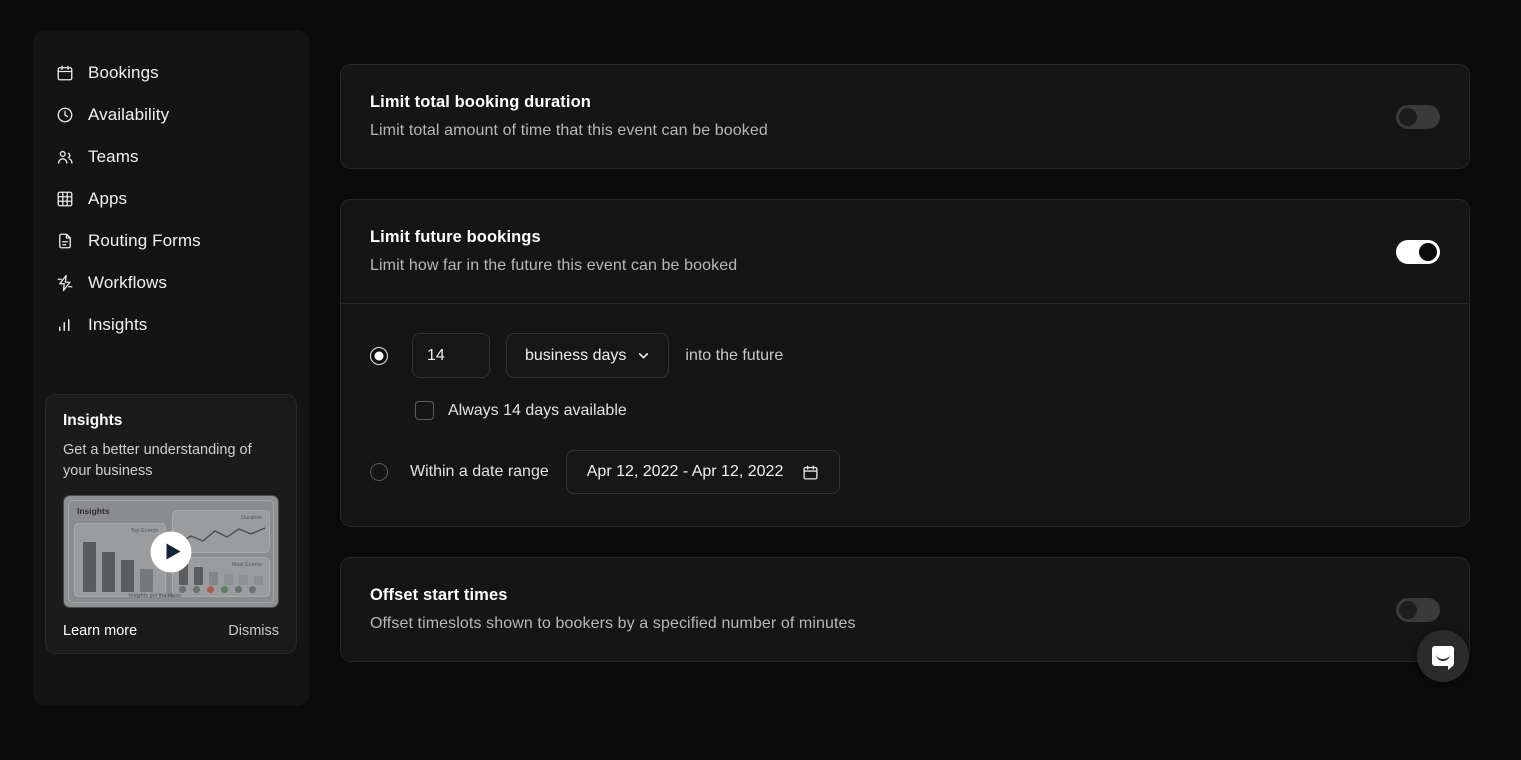 This screenshot has width=1521, height=760. Describe the element at coordinates (1418, 116) in the screenshot. I see `limit-total-booking-duration-toggle` at that location.